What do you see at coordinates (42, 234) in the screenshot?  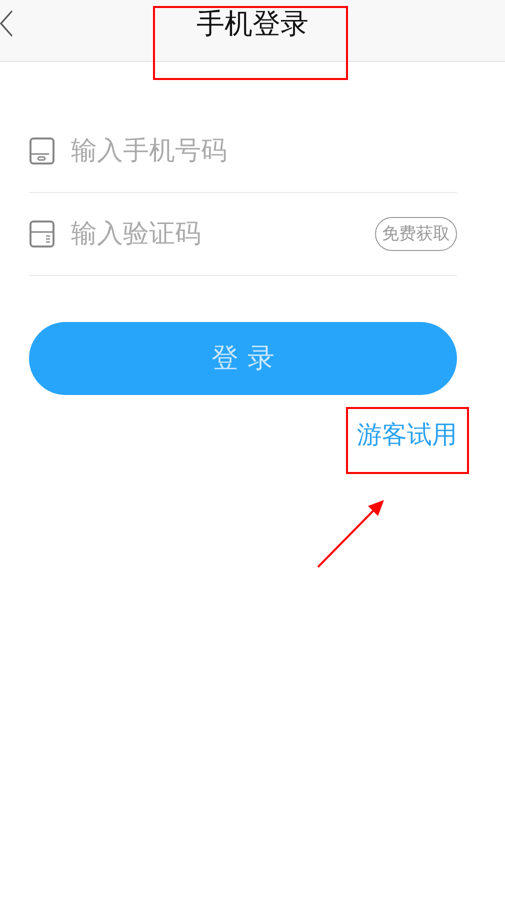 I see `sim-card-icon` at bounding box center [42, 234].